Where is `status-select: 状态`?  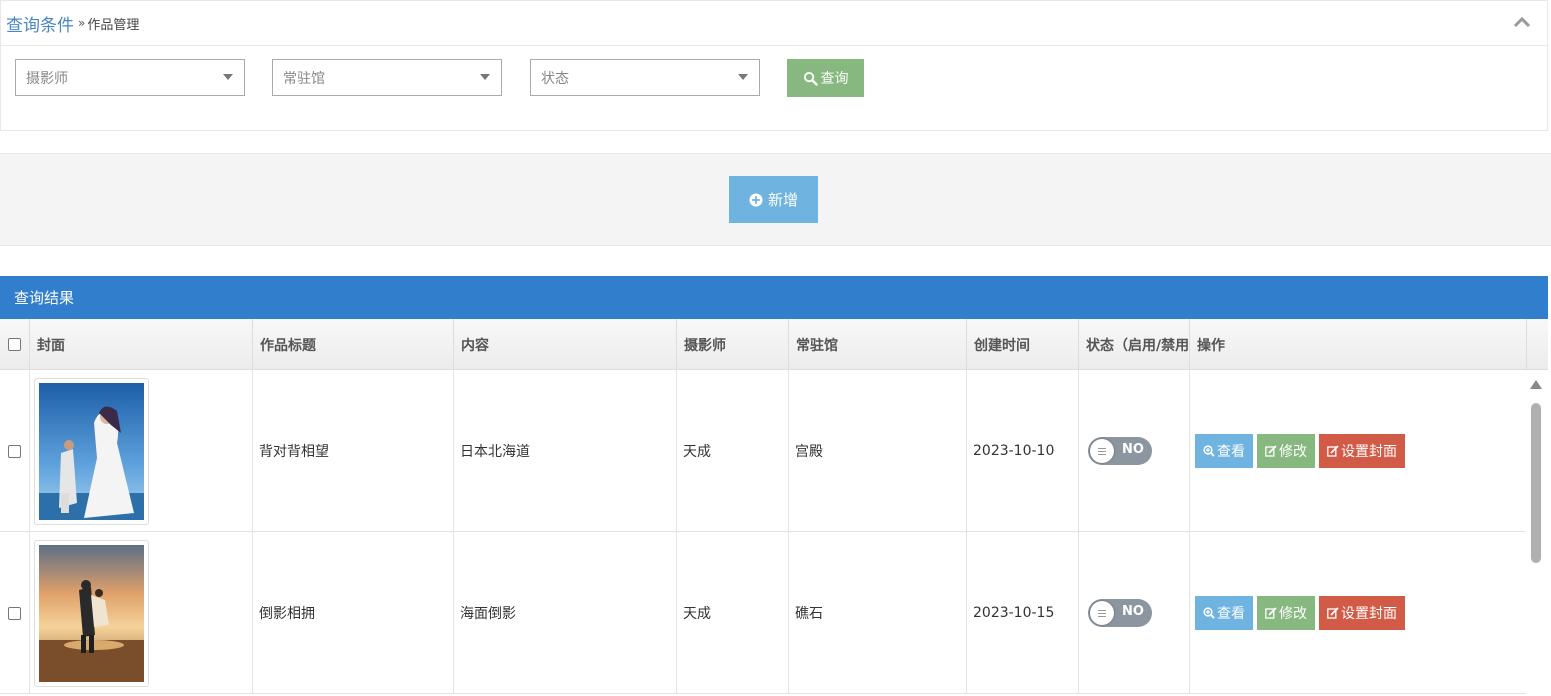
status-select: 状态 is located at coordinates (645, 77).